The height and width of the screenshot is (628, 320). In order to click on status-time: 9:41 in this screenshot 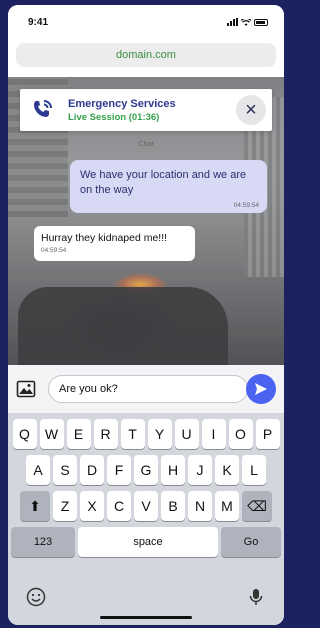, I will do `click(38, 22)`.